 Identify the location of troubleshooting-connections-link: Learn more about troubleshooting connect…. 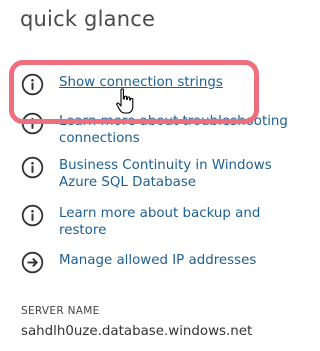
(162, 129).